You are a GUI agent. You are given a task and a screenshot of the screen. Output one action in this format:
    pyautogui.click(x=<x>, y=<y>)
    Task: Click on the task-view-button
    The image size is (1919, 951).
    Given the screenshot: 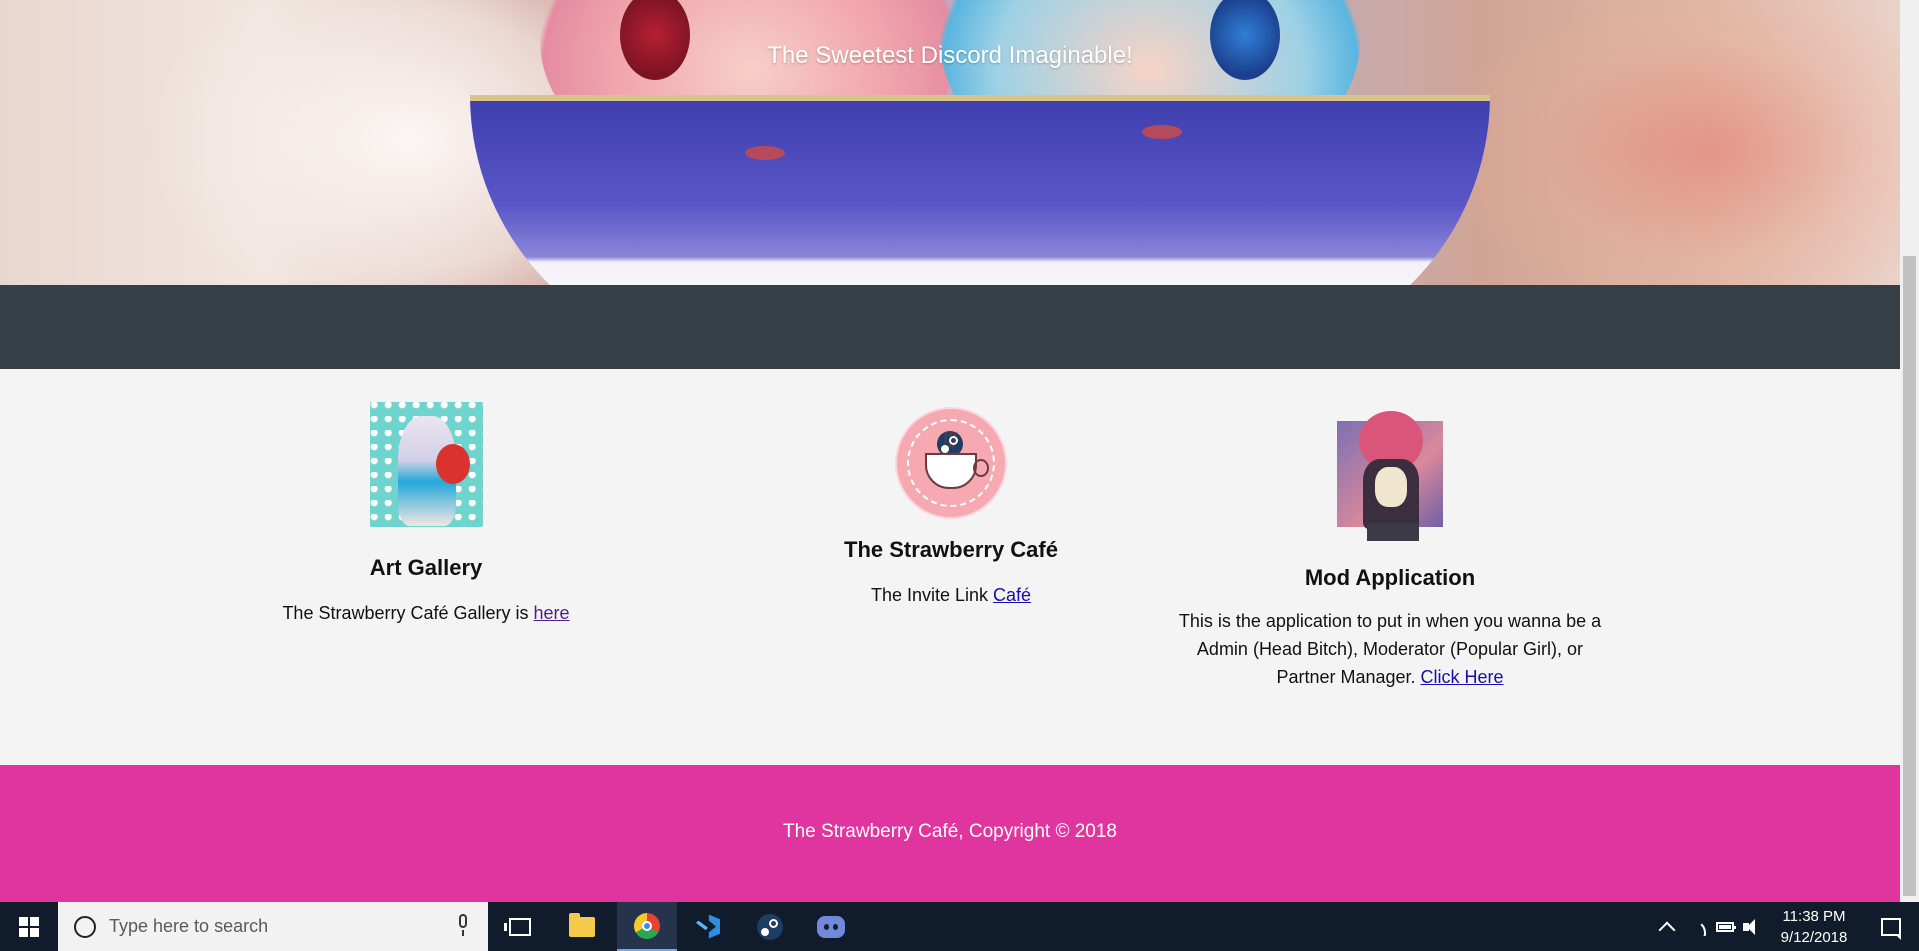 What is the action you would take?
    pyautogui.click(x=520, y=926)
    